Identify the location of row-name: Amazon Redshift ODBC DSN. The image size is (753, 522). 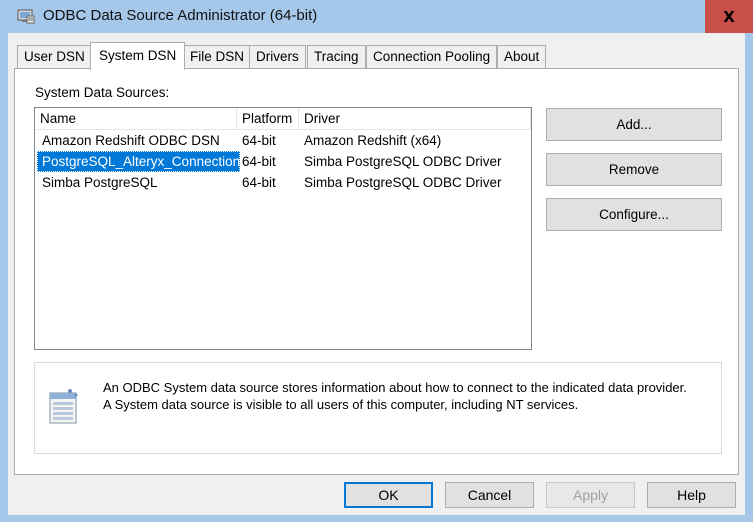
(131, 140).